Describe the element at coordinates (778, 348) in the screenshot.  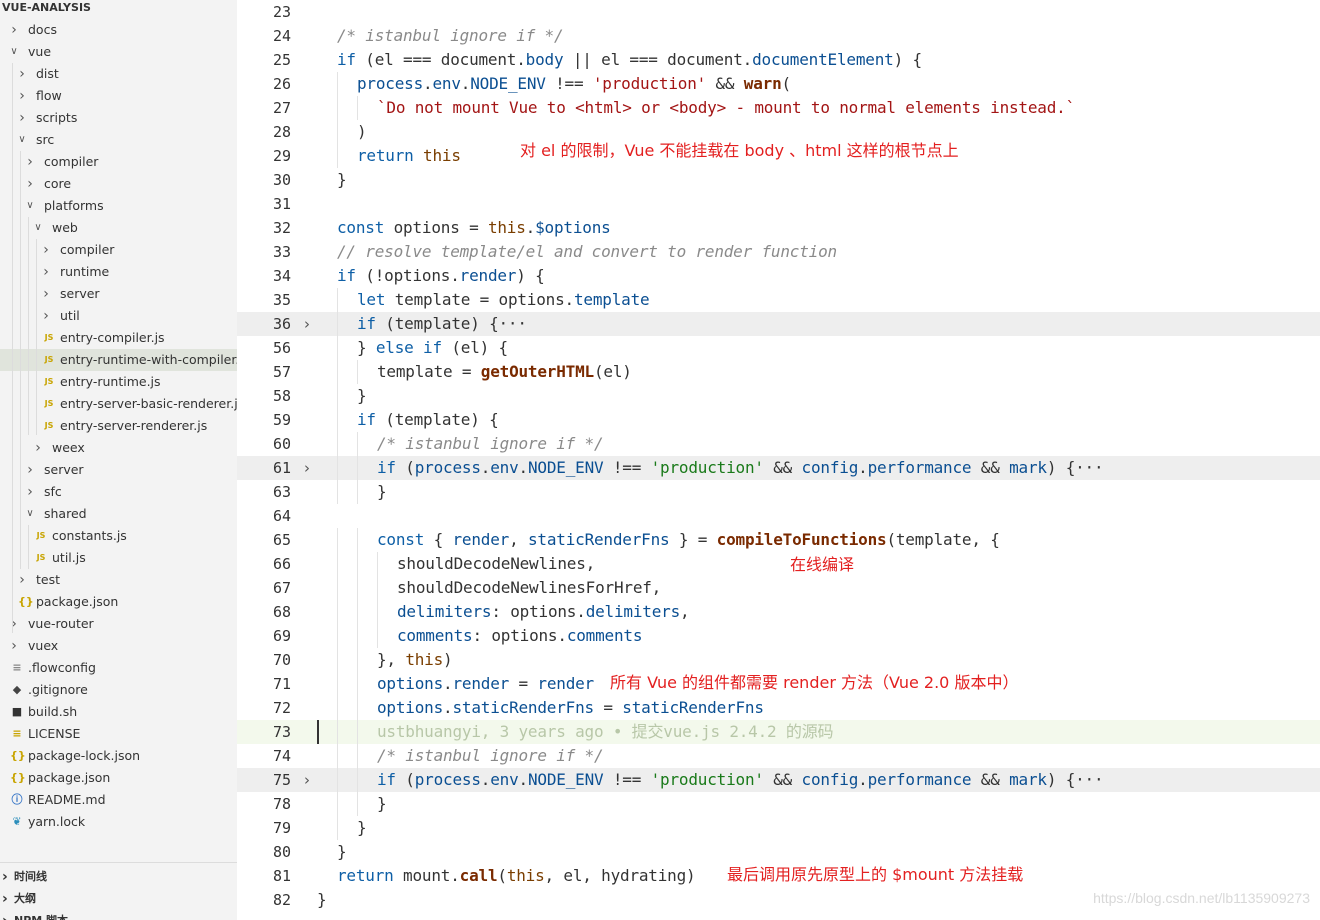
I see `code-line-56: 56} else if (el) {` at that location.